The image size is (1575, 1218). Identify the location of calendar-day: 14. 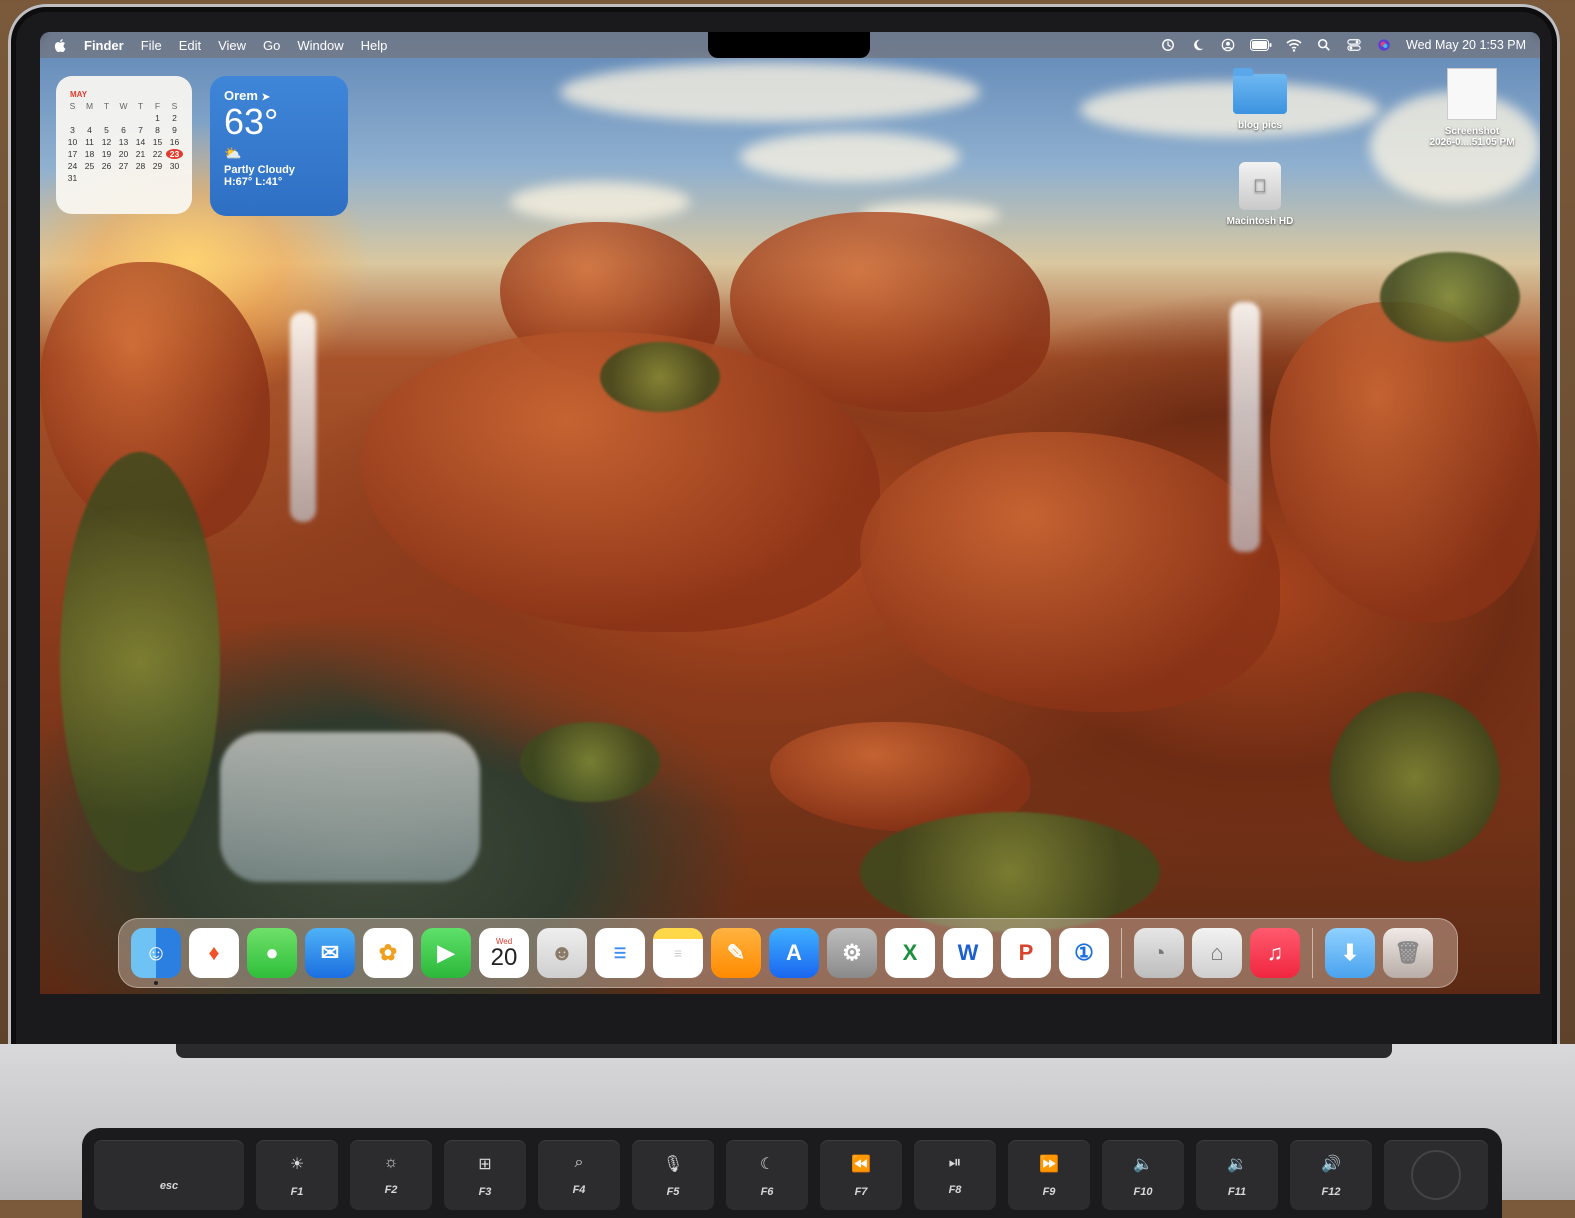
(140, 142).